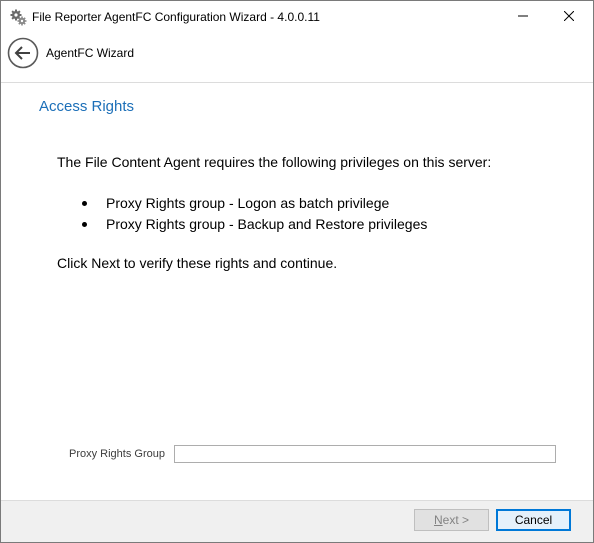 The image size is (594, 543). I want to click on gears-icon, so click(18, 17).